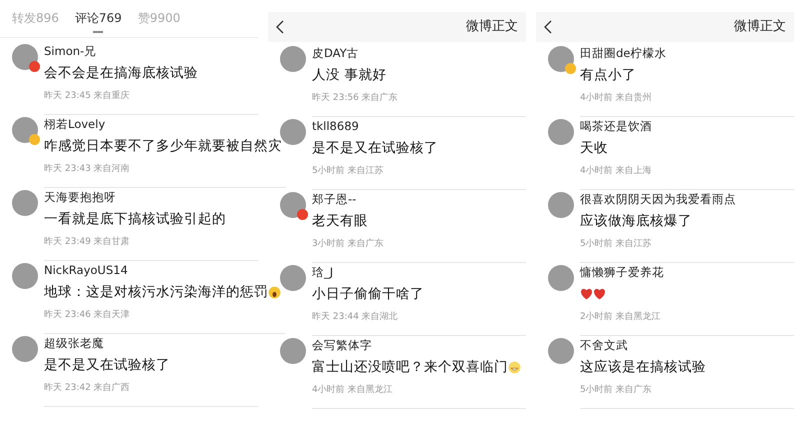 The height and width of the screenshot is (425, 800). I want to click on comment-meta: 昨天 23:44 来自湖北, so click(355, 317).